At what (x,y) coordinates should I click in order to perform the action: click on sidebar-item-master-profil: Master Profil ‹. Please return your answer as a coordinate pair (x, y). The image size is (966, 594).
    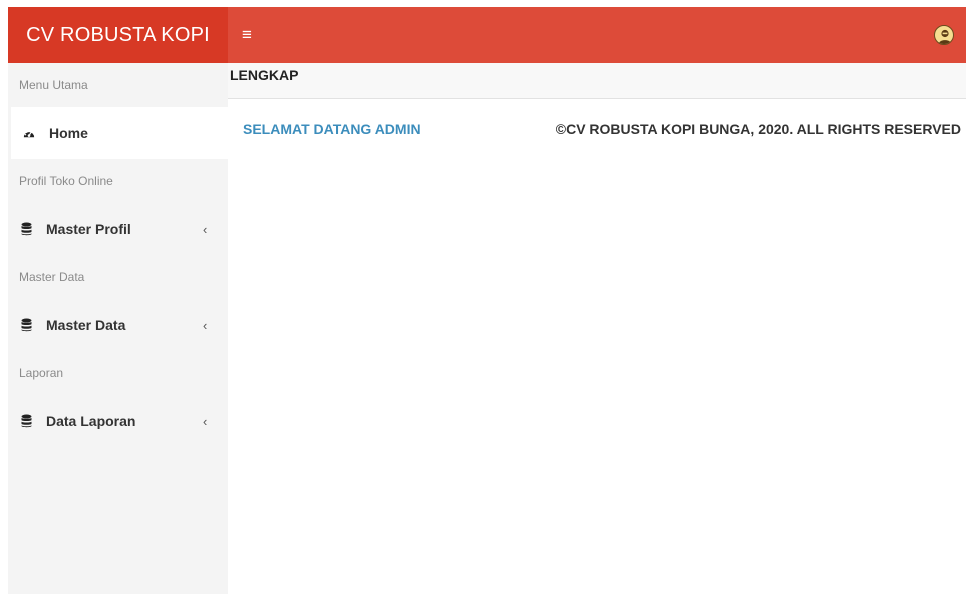
    Looking at the image, I should click on (118, 229).